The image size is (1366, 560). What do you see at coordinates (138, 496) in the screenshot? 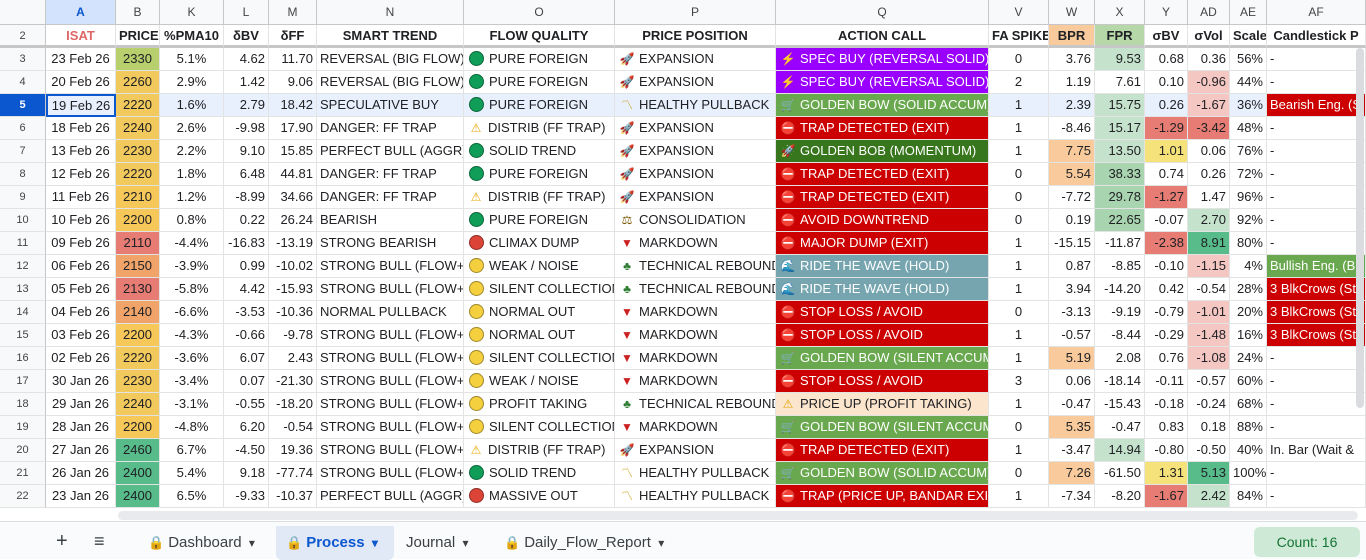
I see `cell-price: 2400` at bounding box center [138, 496].